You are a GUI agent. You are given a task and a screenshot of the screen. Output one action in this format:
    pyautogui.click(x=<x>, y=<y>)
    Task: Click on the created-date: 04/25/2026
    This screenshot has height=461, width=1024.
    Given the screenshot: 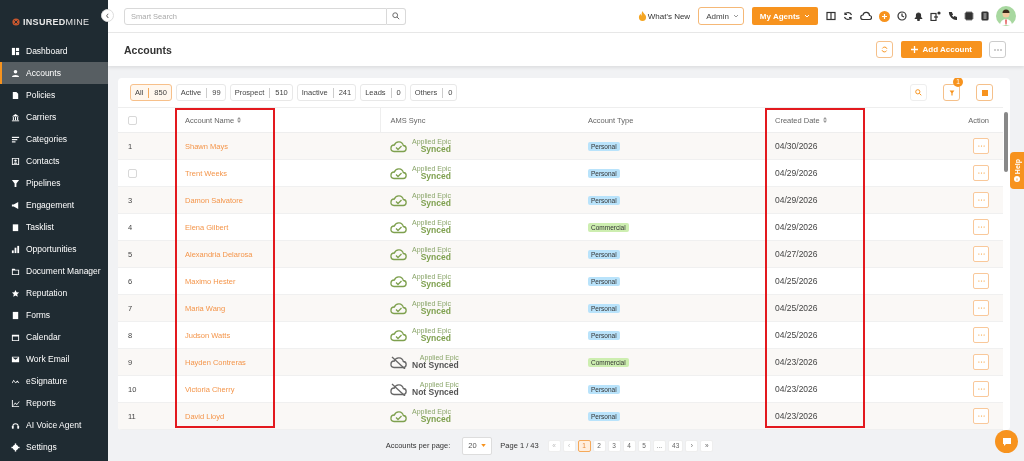 What is the action you would take?
    pyautogui.click(x=796, y=308)
    